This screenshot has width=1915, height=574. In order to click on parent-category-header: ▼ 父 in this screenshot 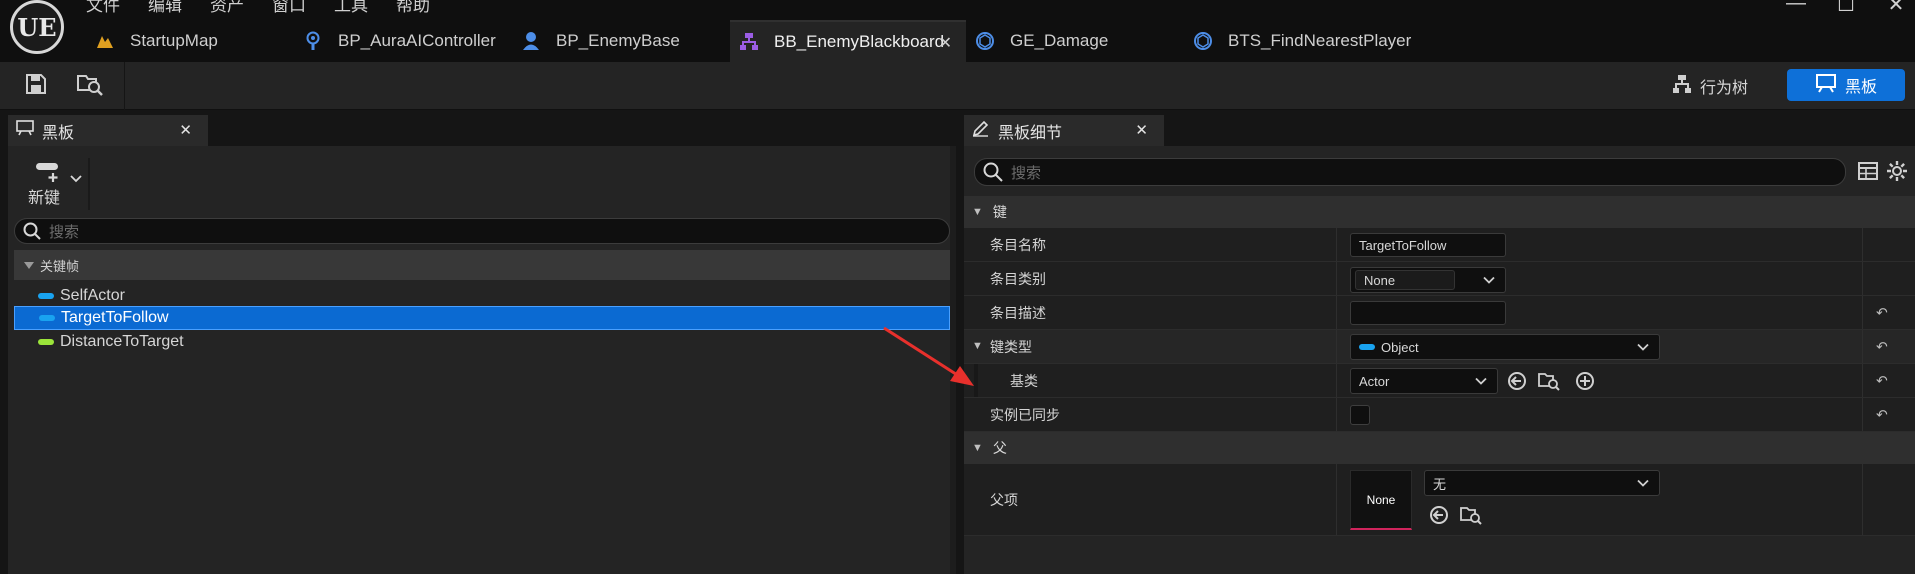, I will do `click(1439, 448)`.